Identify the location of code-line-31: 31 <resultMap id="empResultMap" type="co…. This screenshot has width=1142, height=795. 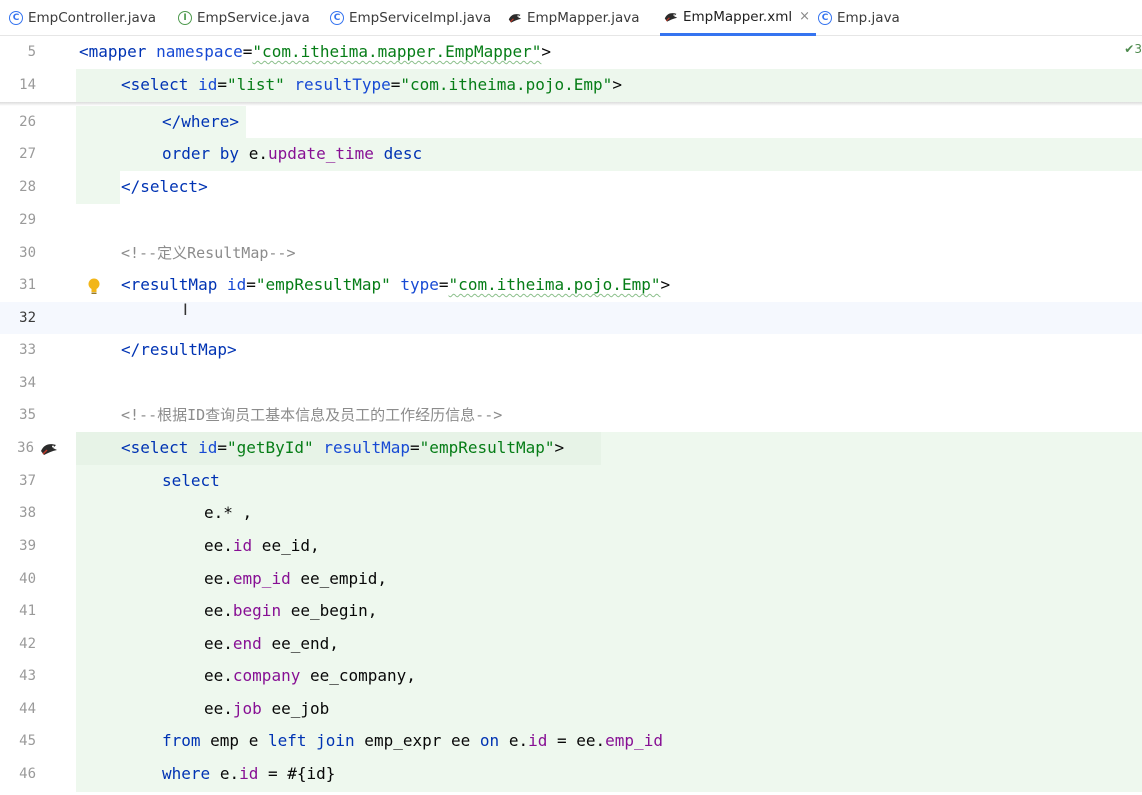
(571, 285).